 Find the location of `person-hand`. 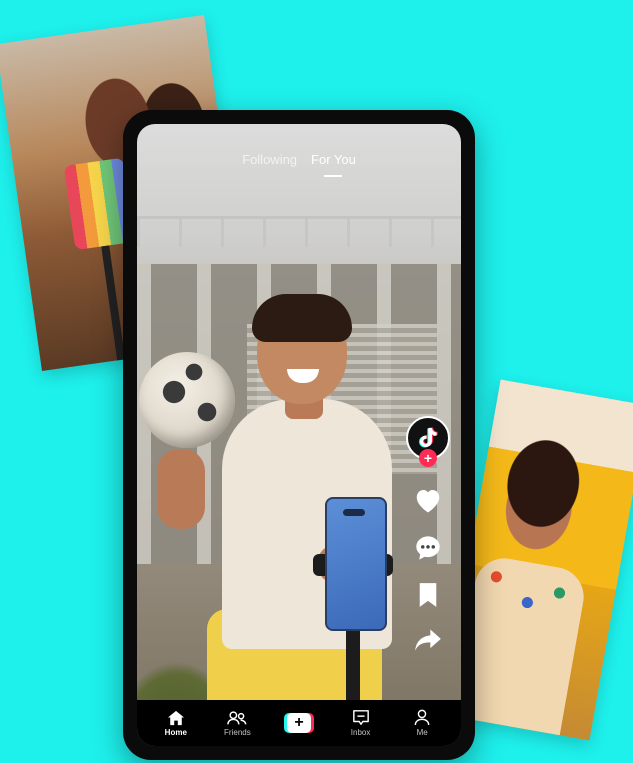

person-hand is located at coordinates (181, 489).